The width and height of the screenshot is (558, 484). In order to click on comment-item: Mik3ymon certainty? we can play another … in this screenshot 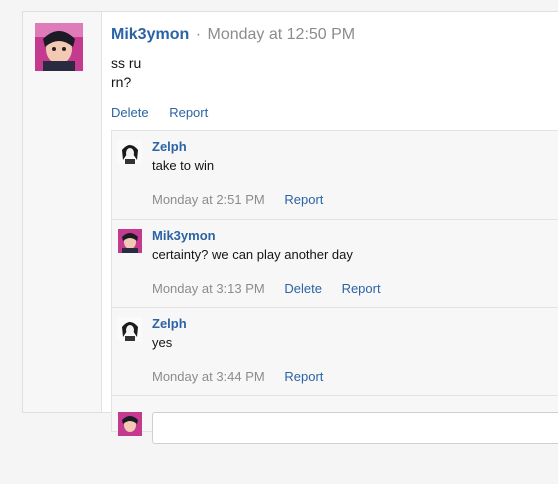, I will do `click(335, 263)`.